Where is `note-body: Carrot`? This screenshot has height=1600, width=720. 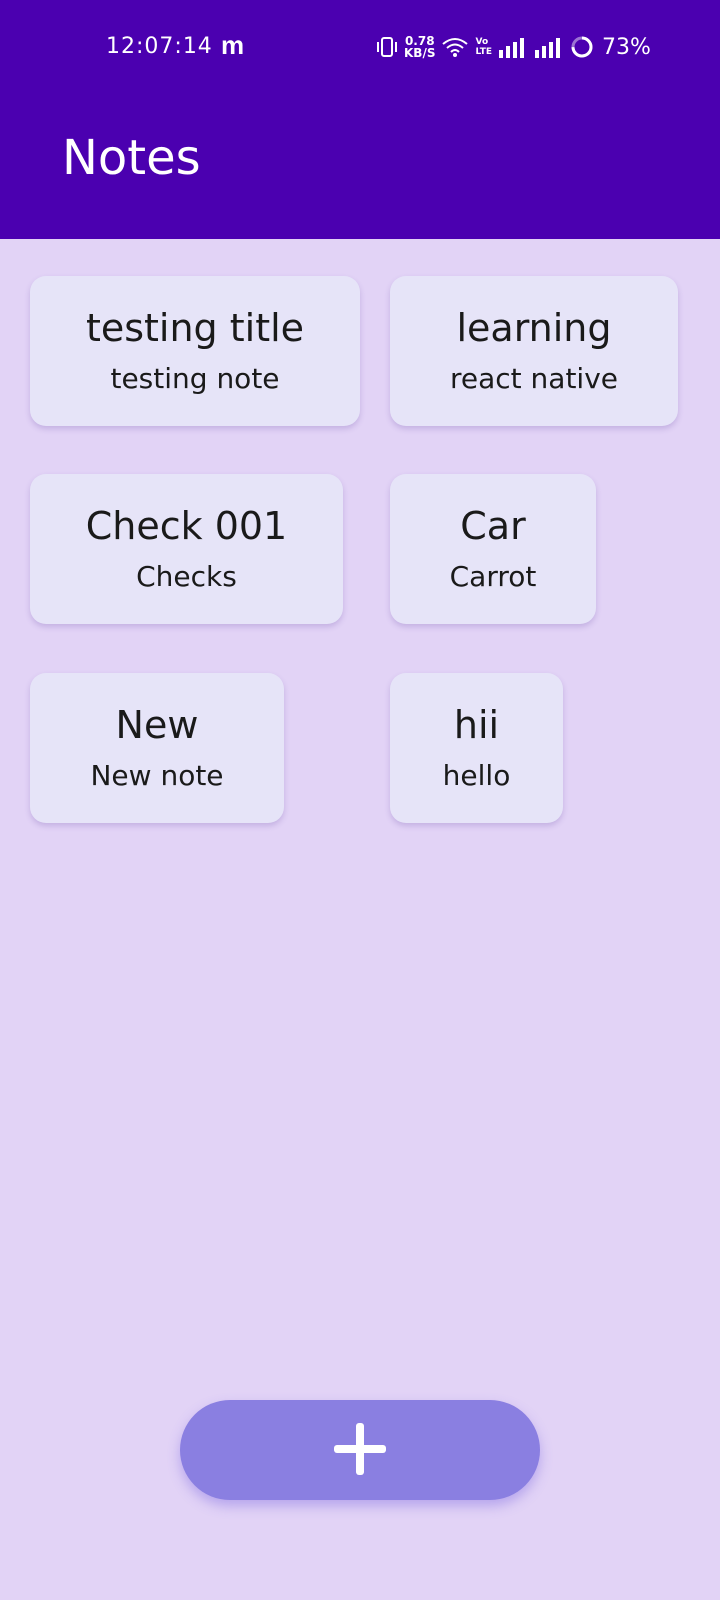
note-body: Carrot is located at coordinates (493, 576).